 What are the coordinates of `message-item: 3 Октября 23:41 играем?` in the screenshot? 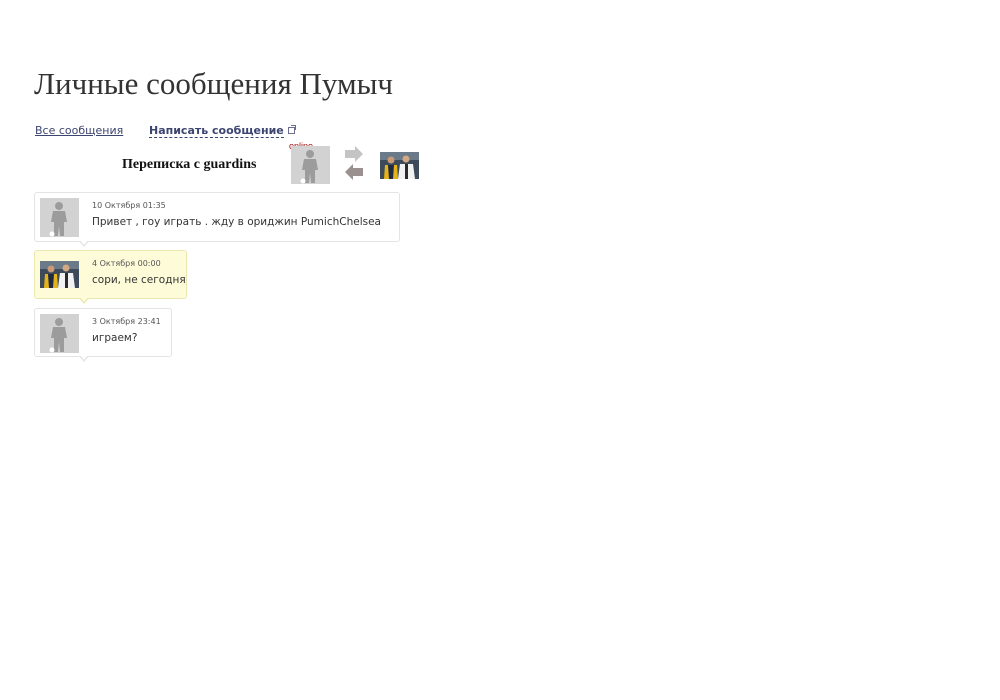 It's located at (103, 335).